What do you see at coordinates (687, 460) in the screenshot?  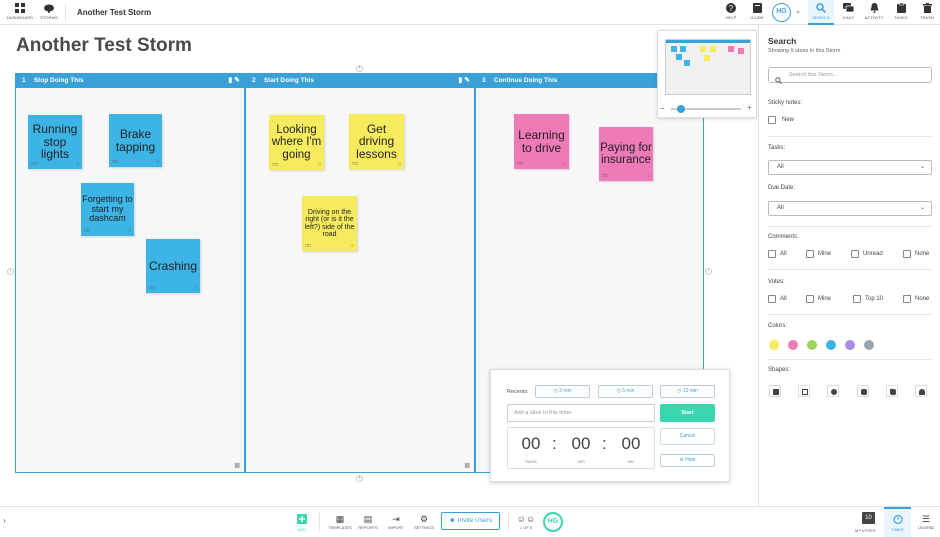 I see `hide-button: ⊘ Hide` at bounding box center [687, 460].